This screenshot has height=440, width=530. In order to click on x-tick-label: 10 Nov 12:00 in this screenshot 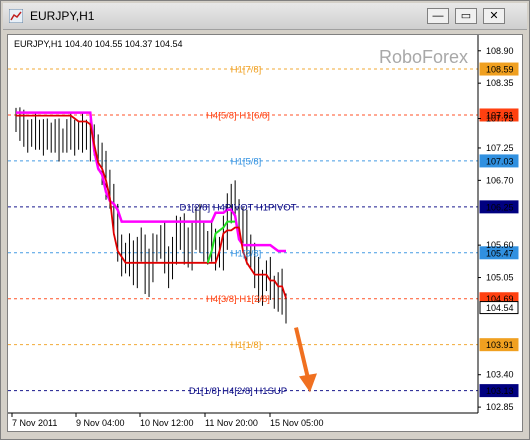, I will do `click(167, 423)`.